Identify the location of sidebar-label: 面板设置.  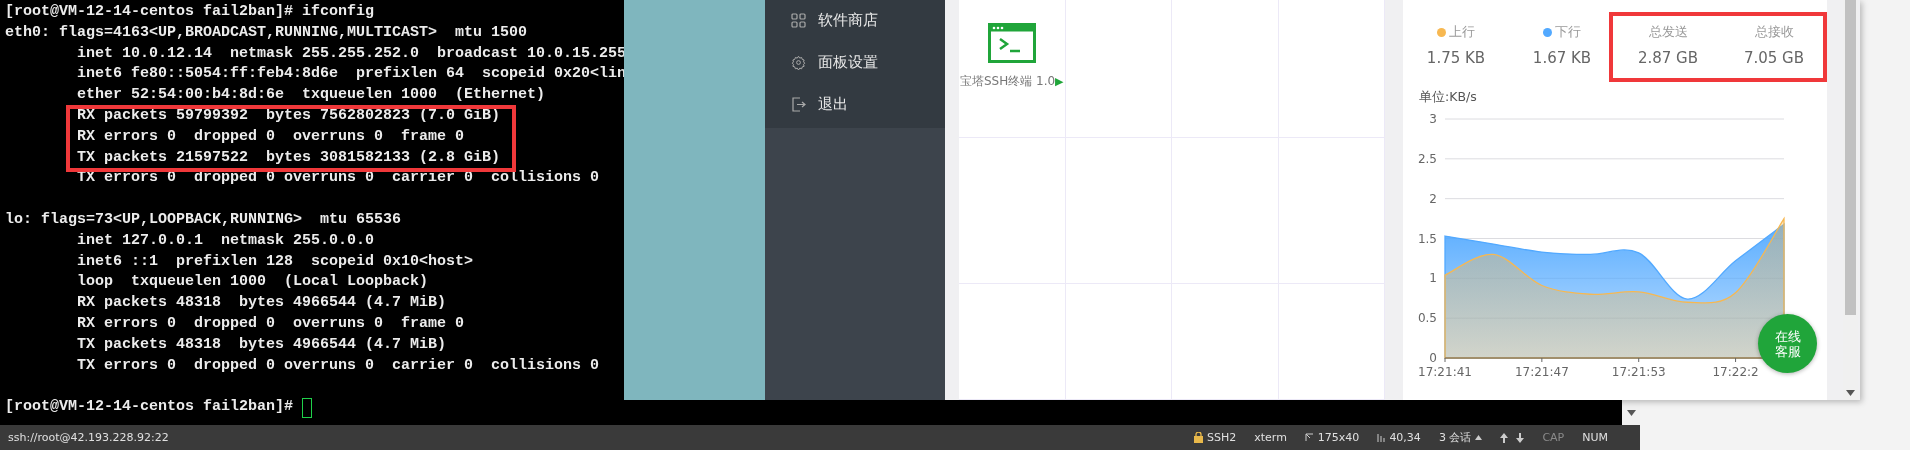
(848, 62).